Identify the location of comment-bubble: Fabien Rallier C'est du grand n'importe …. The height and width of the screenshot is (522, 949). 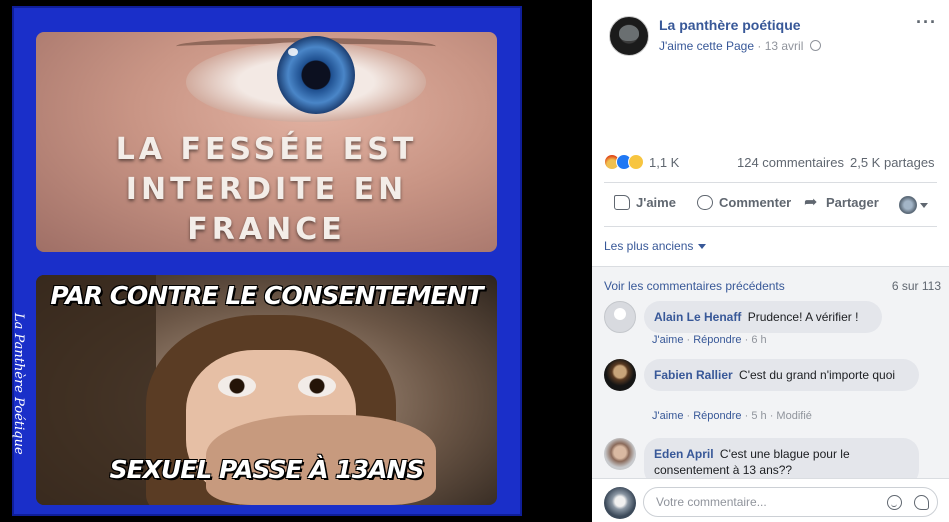
(781, 375).